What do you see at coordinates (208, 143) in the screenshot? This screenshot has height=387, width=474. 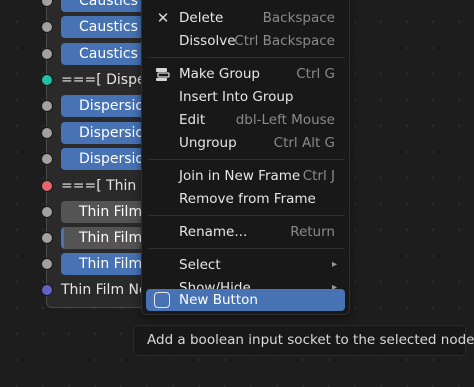 I see `menu-item-label: Ungroup` at bounding box center [208, 143].